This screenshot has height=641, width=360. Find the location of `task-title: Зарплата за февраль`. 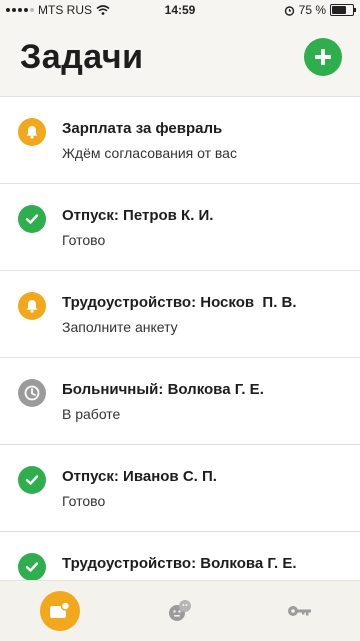

task-title: Зарплата за февраль is located at coordinates (142, 128).